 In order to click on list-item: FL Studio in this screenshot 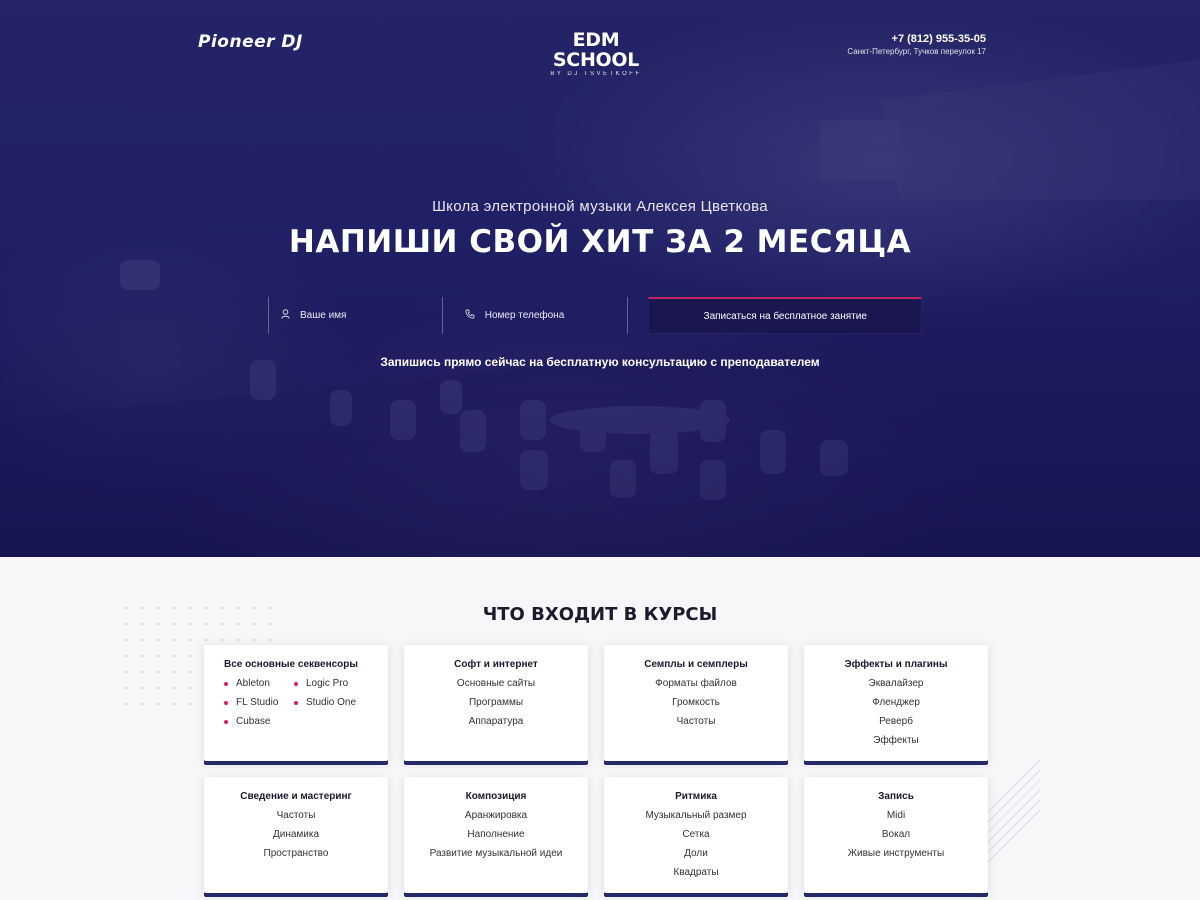, I will do `click(259, 702)`.